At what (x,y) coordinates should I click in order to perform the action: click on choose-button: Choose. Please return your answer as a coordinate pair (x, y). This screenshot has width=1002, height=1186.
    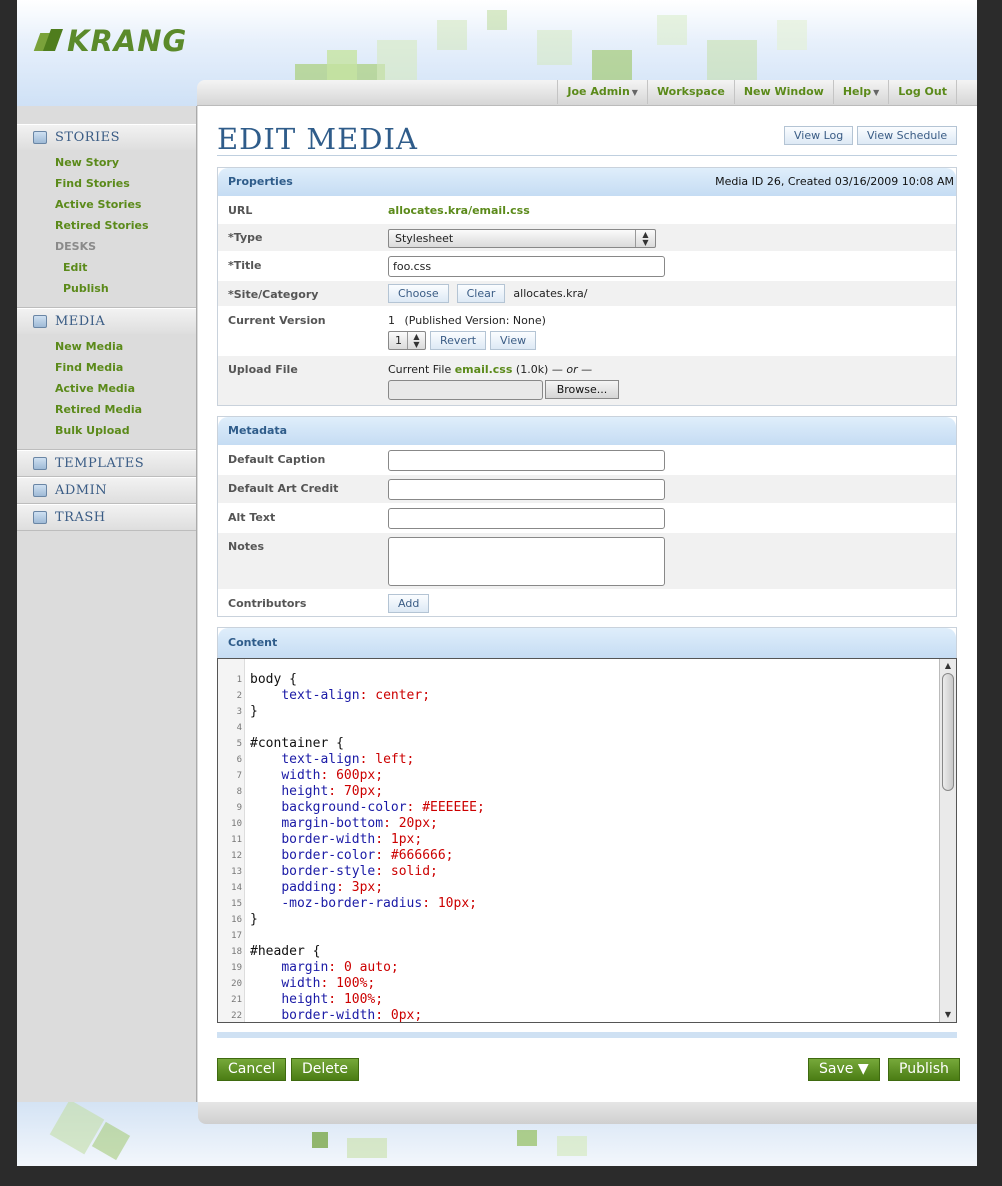
    Looking at the image, I should click on (418, 293).